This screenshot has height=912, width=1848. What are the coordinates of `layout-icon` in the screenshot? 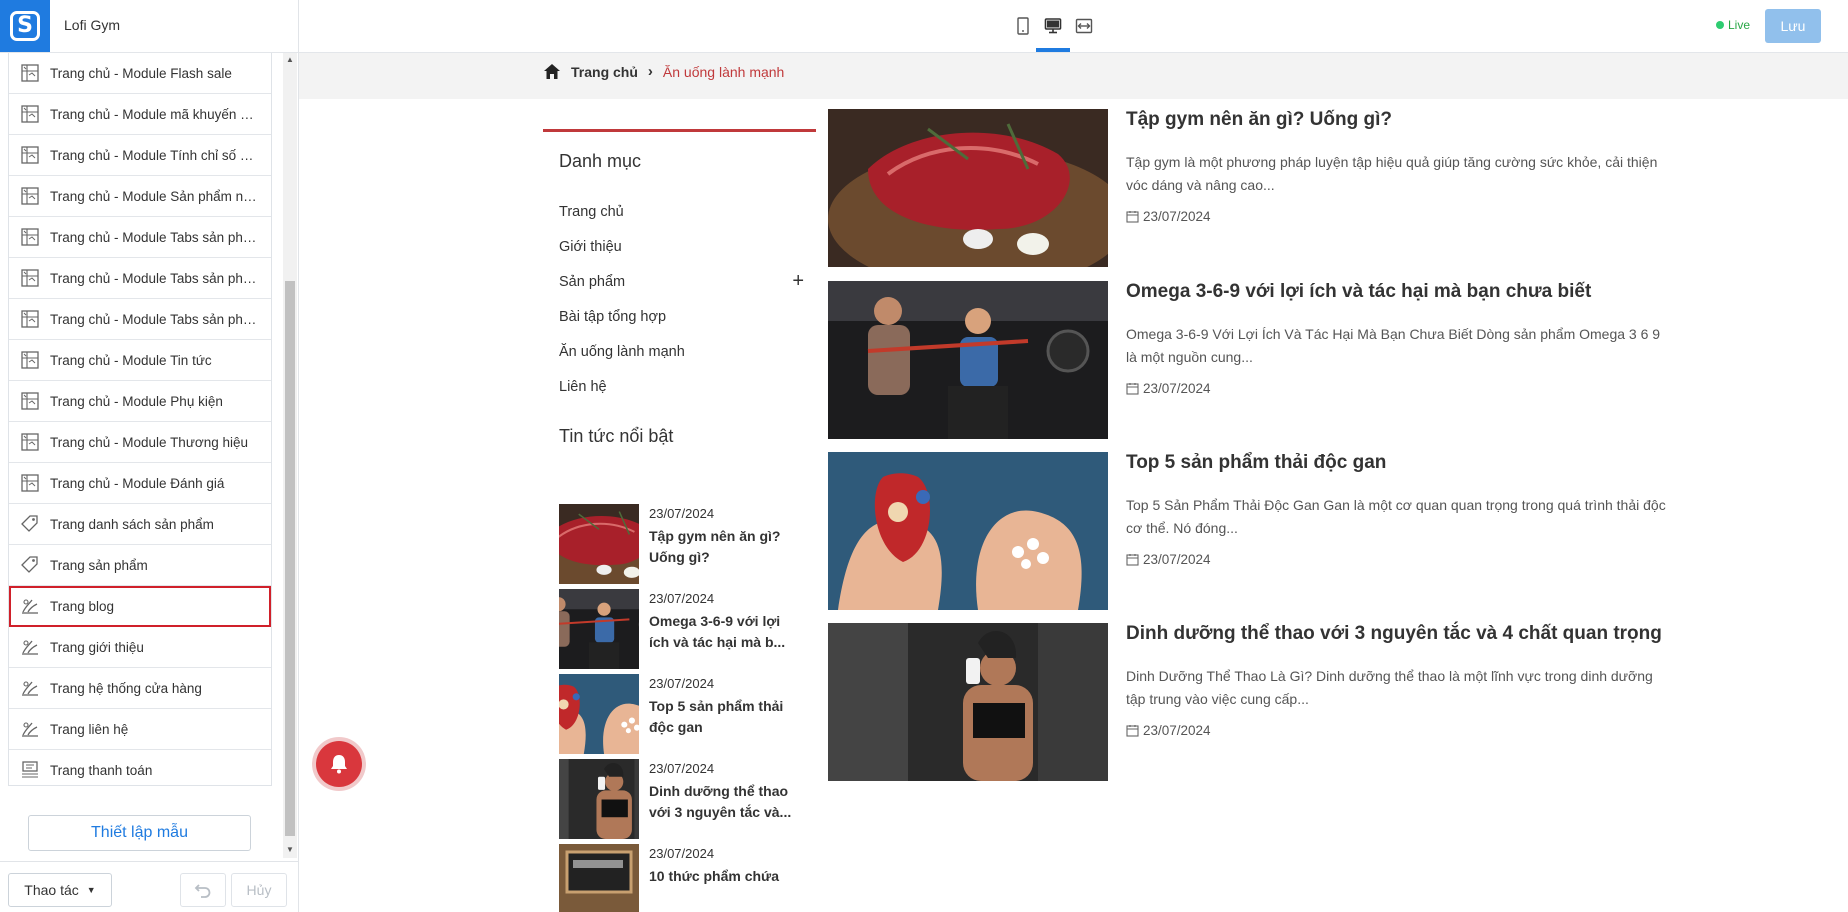 It's located at (30, 237).